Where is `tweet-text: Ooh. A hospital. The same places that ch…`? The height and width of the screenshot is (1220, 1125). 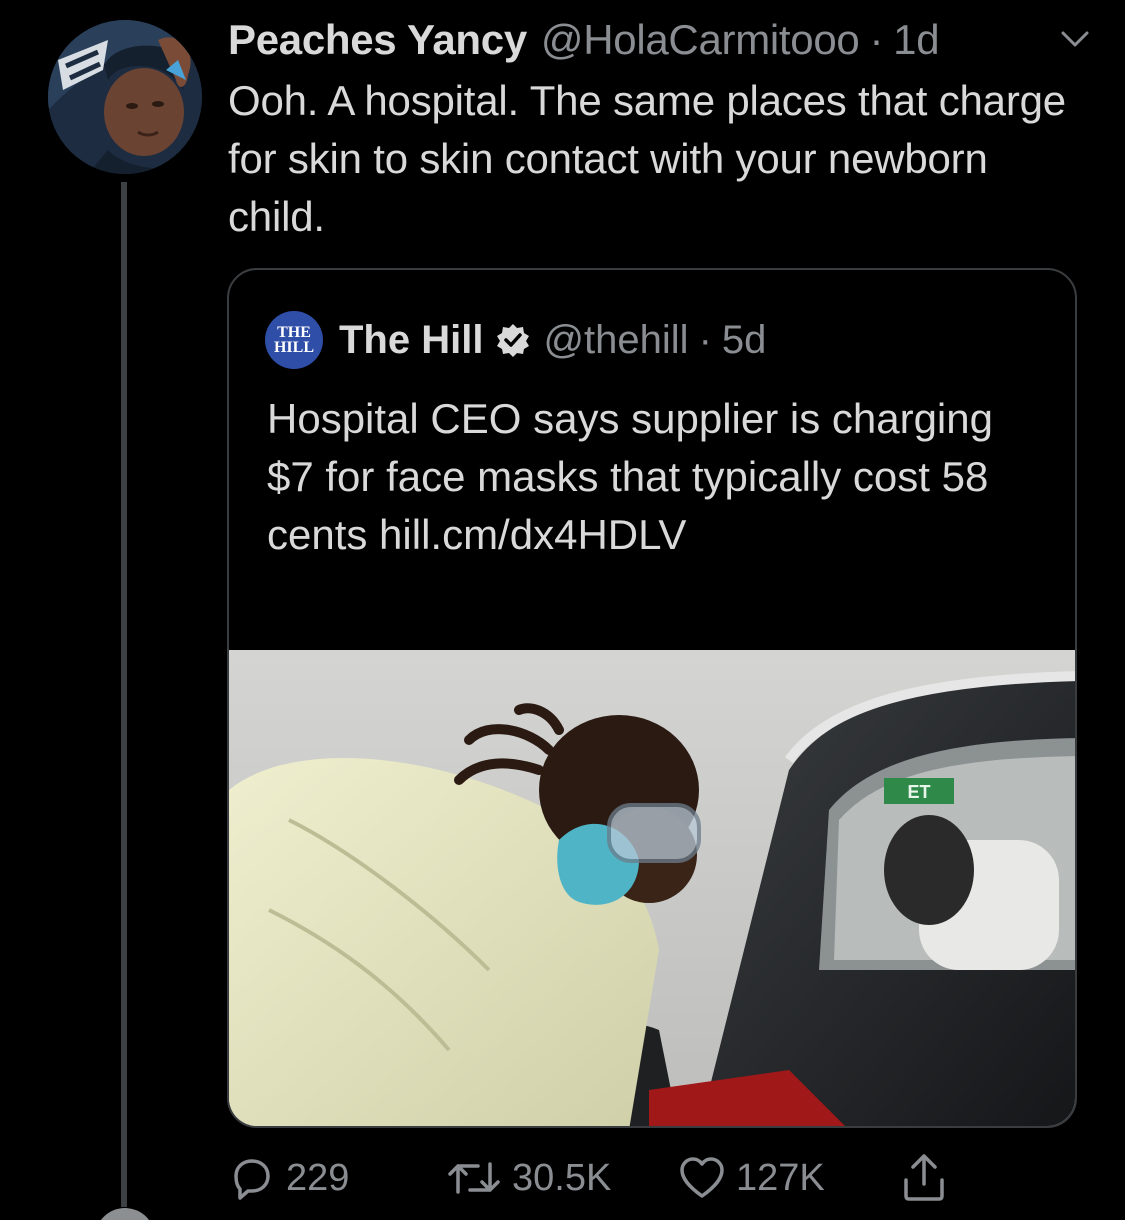 tweet-text: Ooh. A hospital. The same places that ch… is located at coordinates (647, 158).